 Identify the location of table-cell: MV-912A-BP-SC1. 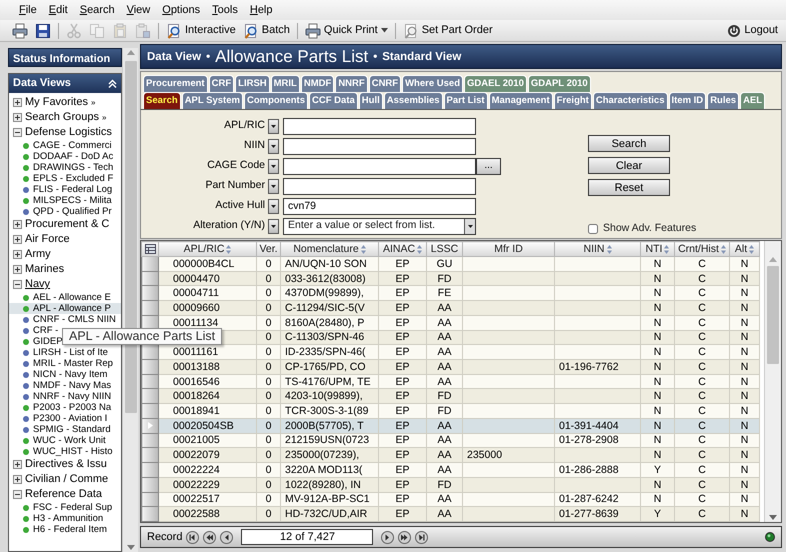
(329, 499).